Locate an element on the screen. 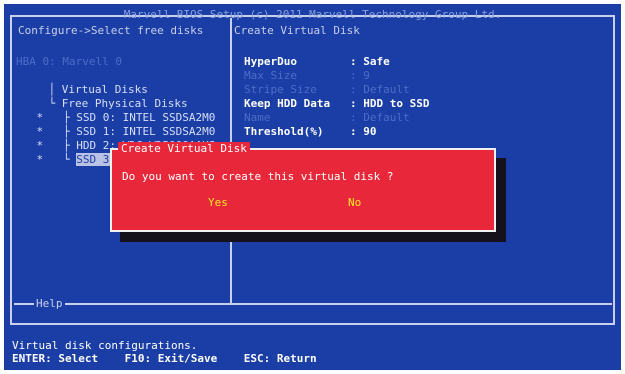 This screenshot has width=625, height=374. dialog-title: Create Virtual Disk is located at coordinates (184, 149).